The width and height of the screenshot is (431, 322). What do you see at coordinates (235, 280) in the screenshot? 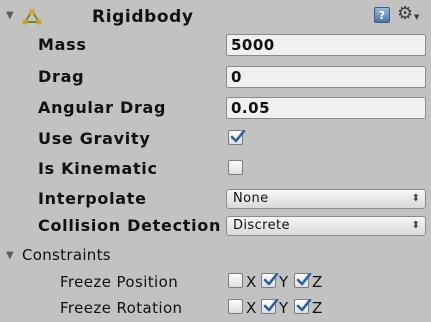
I see `freeze-position-x-checkbox` at bounding box center [235, 280].